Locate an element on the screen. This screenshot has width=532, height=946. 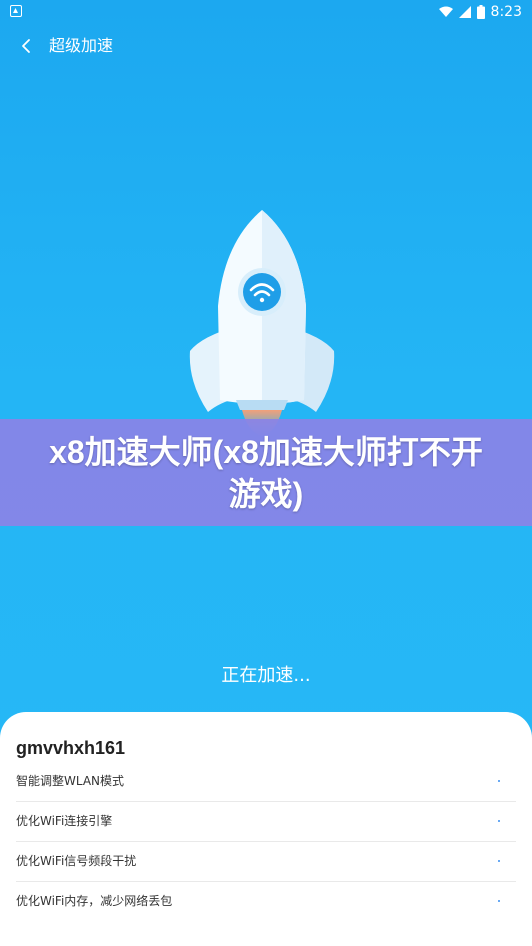
list-item: 智能调整WLAN模式 is located at coordinates (266, 782).